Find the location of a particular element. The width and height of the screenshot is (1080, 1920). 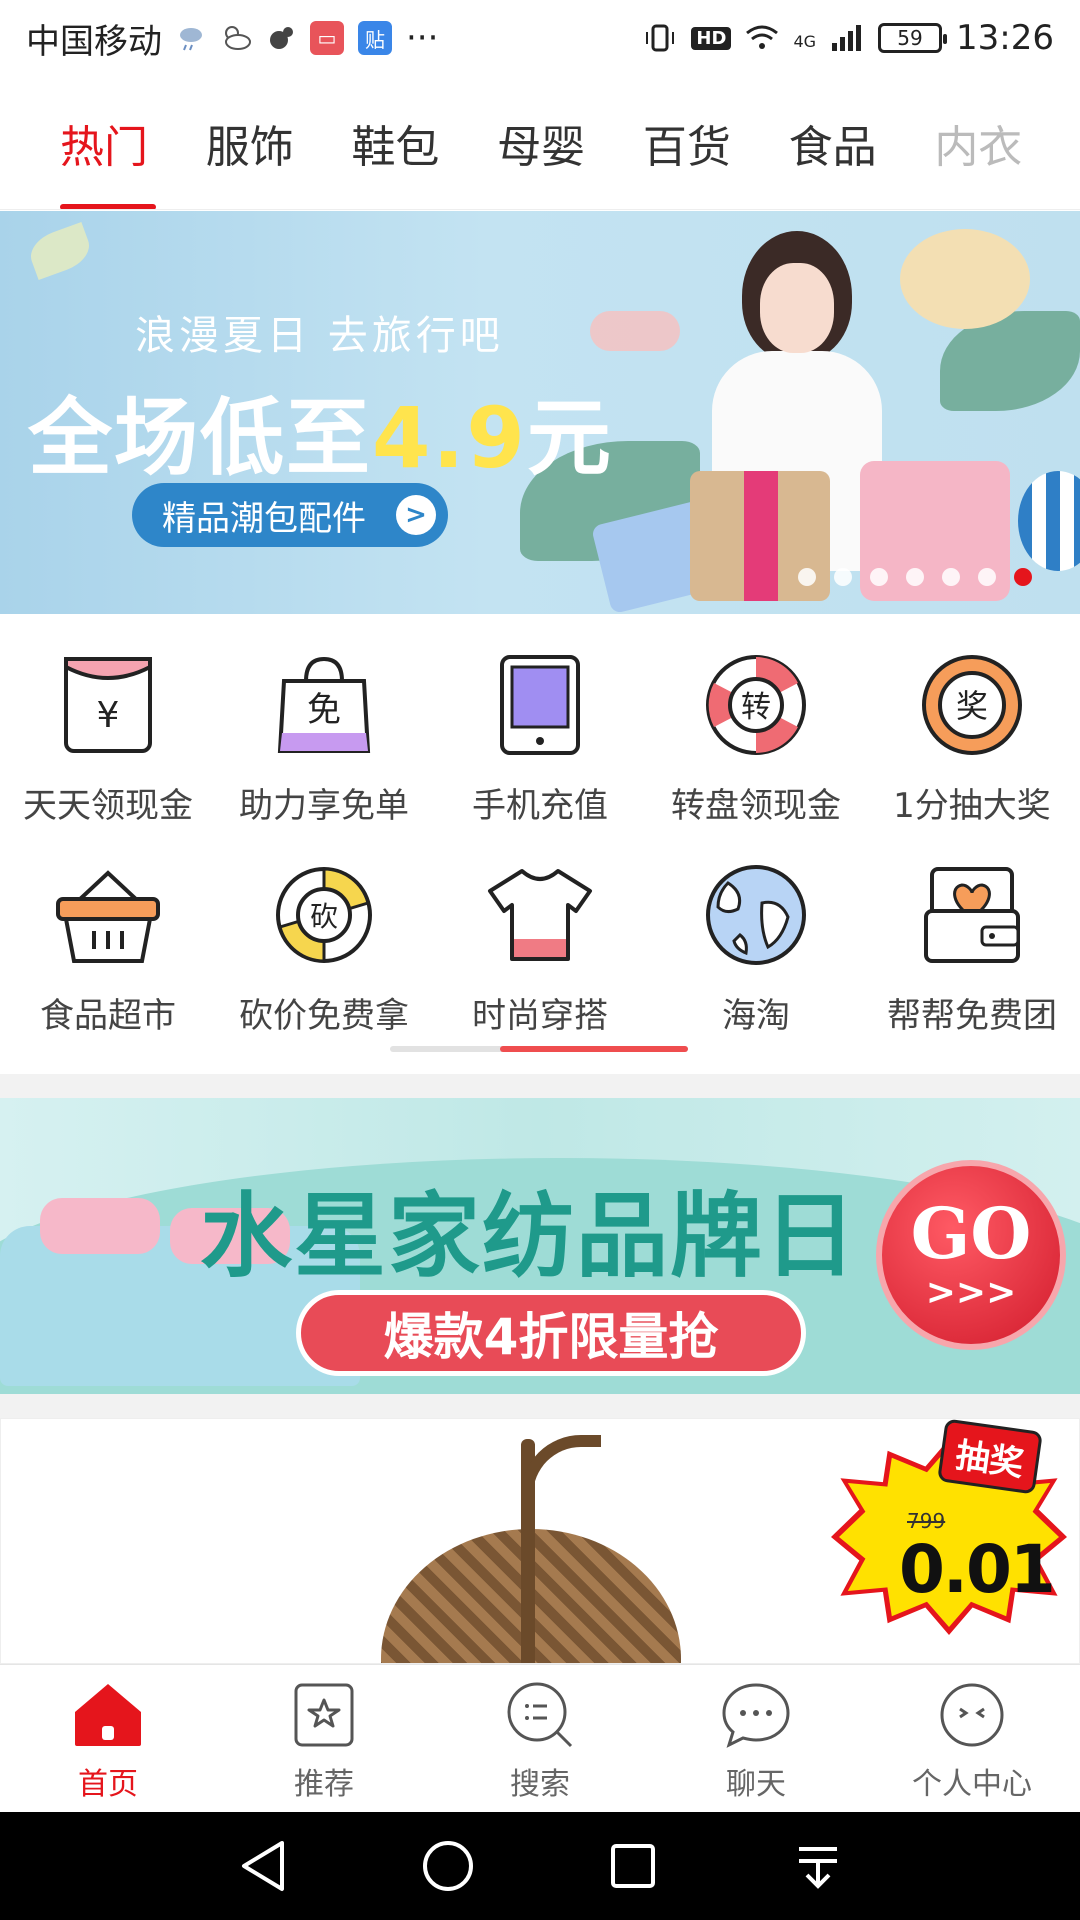

product-card: 抽奖 799 0.01 is located at coordinates (540, 1541).